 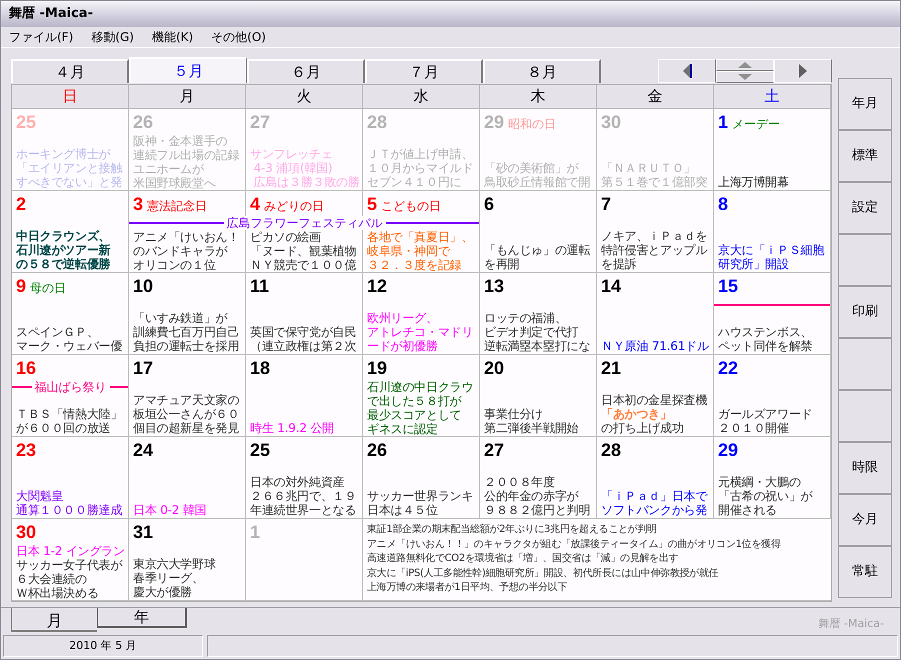 I want to click on event-note: すべきでない」と発, so click(x=70, y=182).